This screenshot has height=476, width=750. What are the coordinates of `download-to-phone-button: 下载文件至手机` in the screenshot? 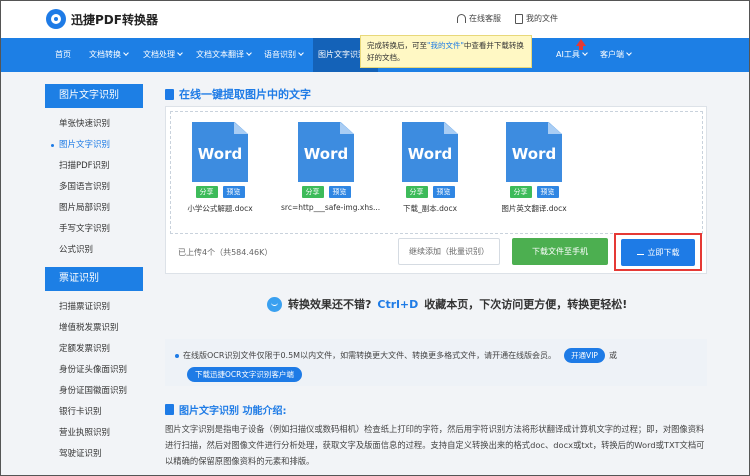 It's located at (560, 251).